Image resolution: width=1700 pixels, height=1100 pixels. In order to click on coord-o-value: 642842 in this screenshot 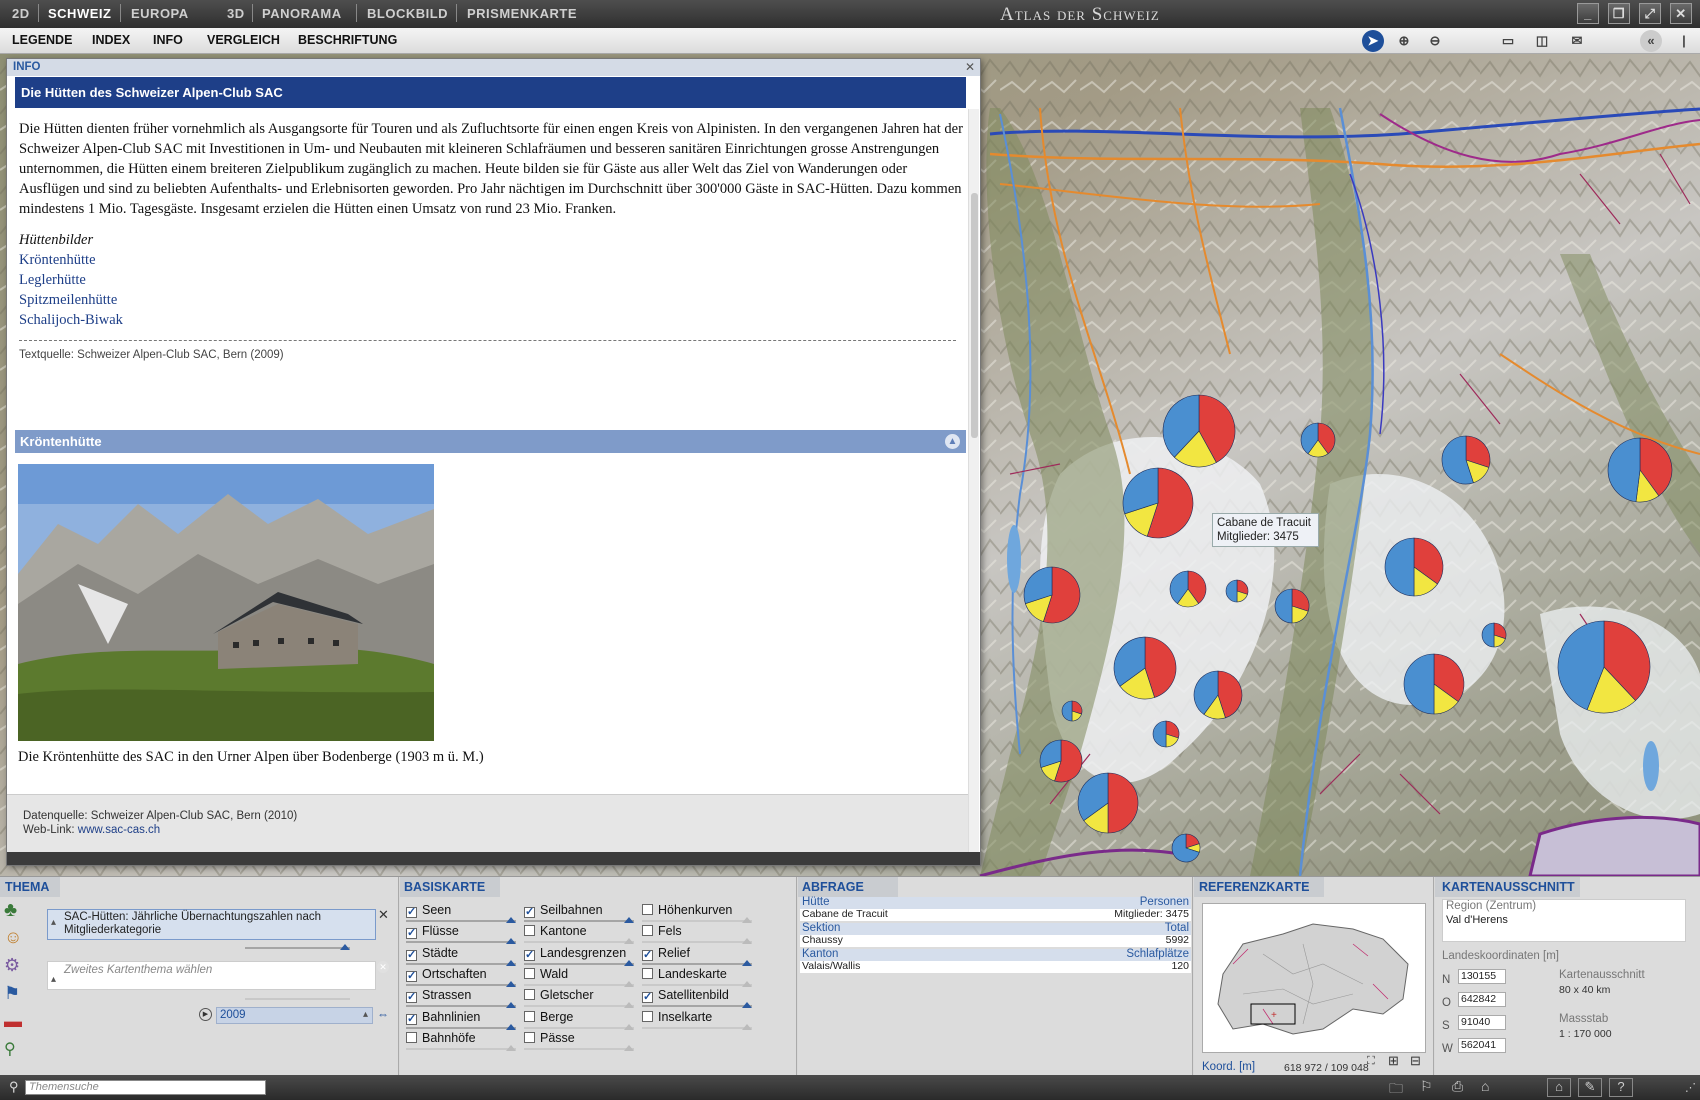, I will do `click(1482, 999)`.